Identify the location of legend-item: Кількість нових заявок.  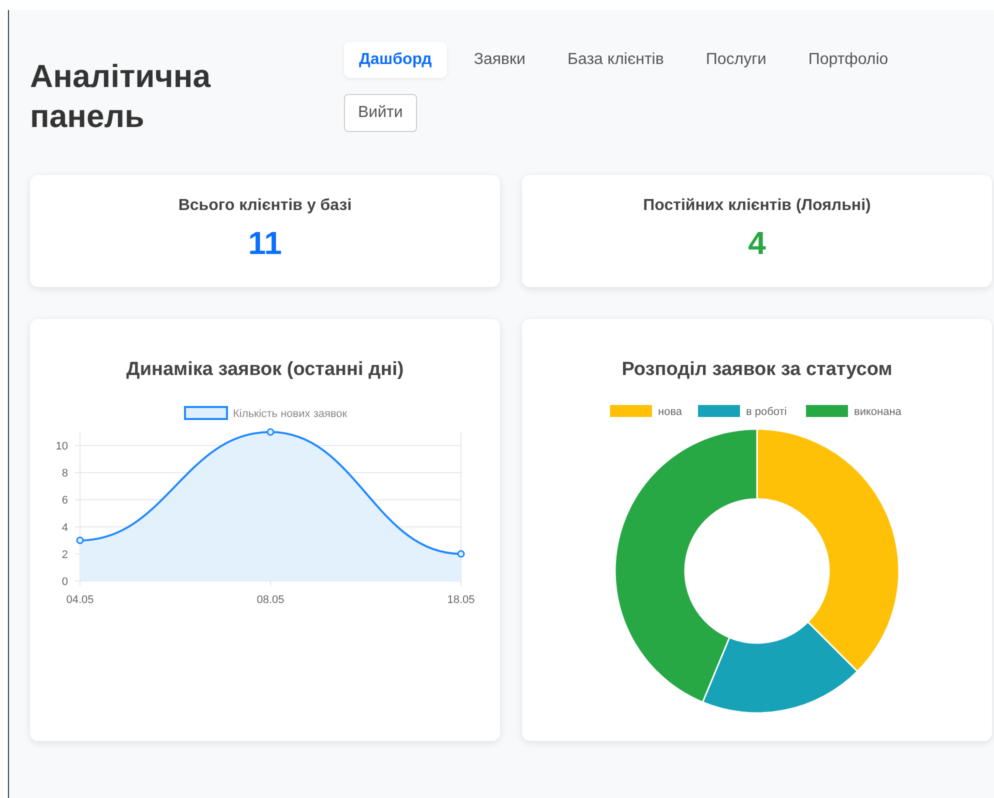
(266, 413).